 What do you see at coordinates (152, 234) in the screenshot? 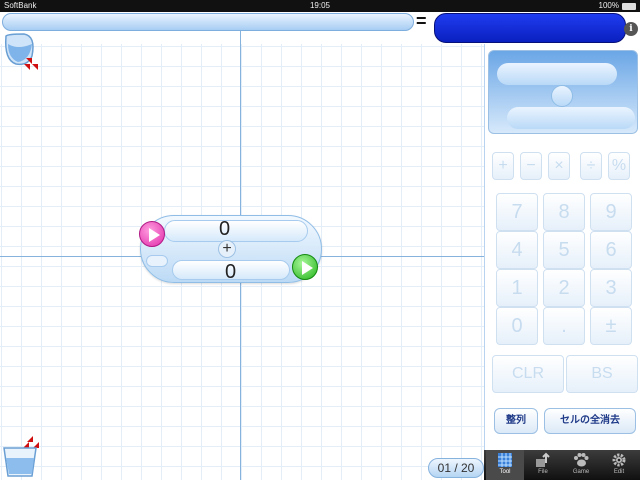
I see `input-play-icon` at bounding box center [152, 234].